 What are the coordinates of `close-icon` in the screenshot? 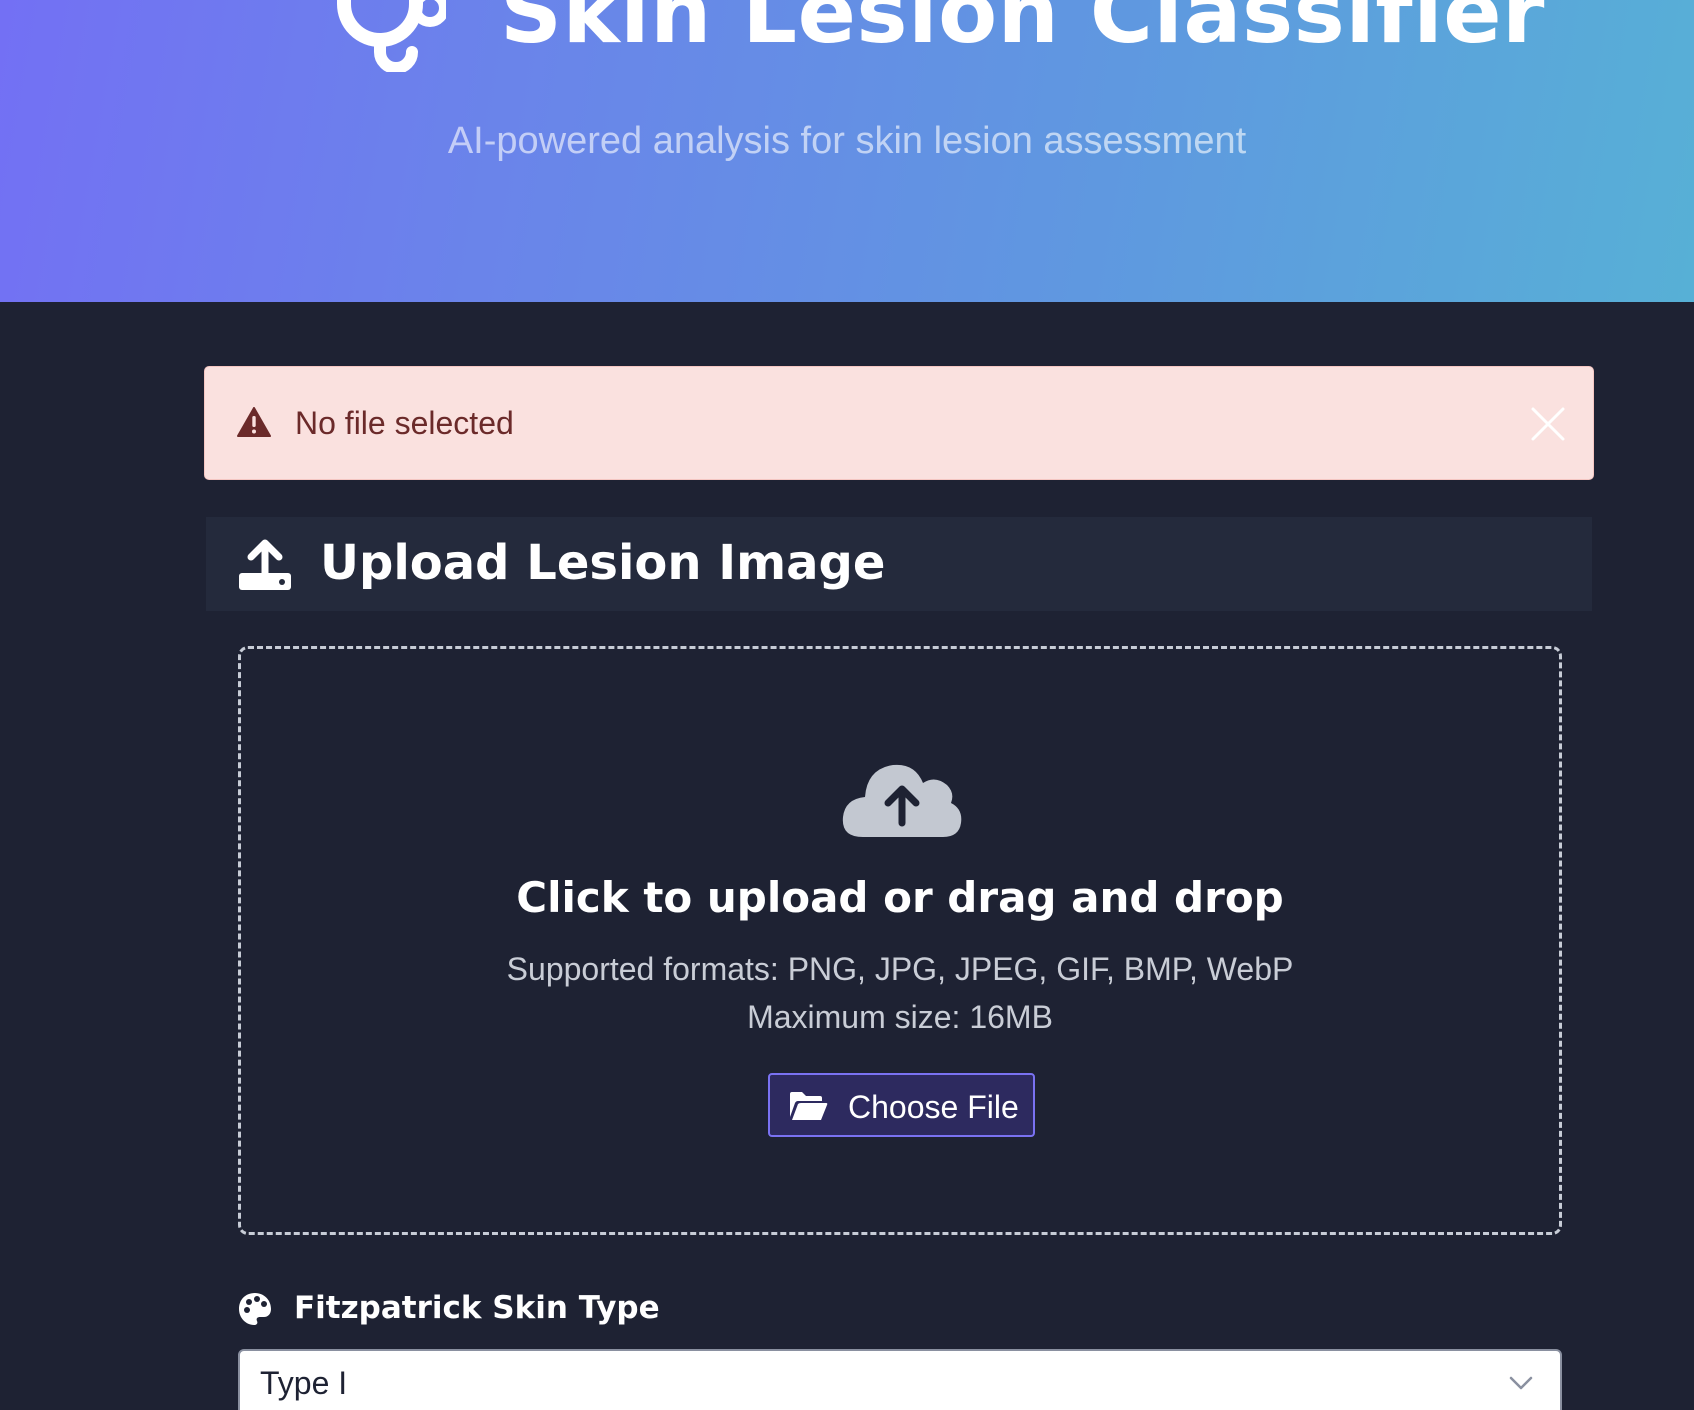 It's located at (1548, 424).